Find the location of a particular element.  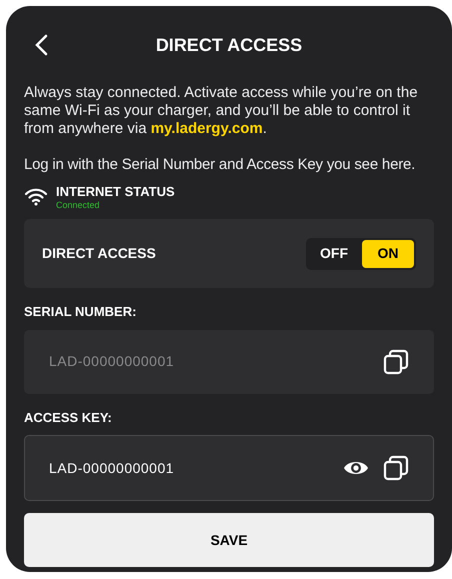

field-label: SERIAL NUMBER: is located at coordinates (81, 312).